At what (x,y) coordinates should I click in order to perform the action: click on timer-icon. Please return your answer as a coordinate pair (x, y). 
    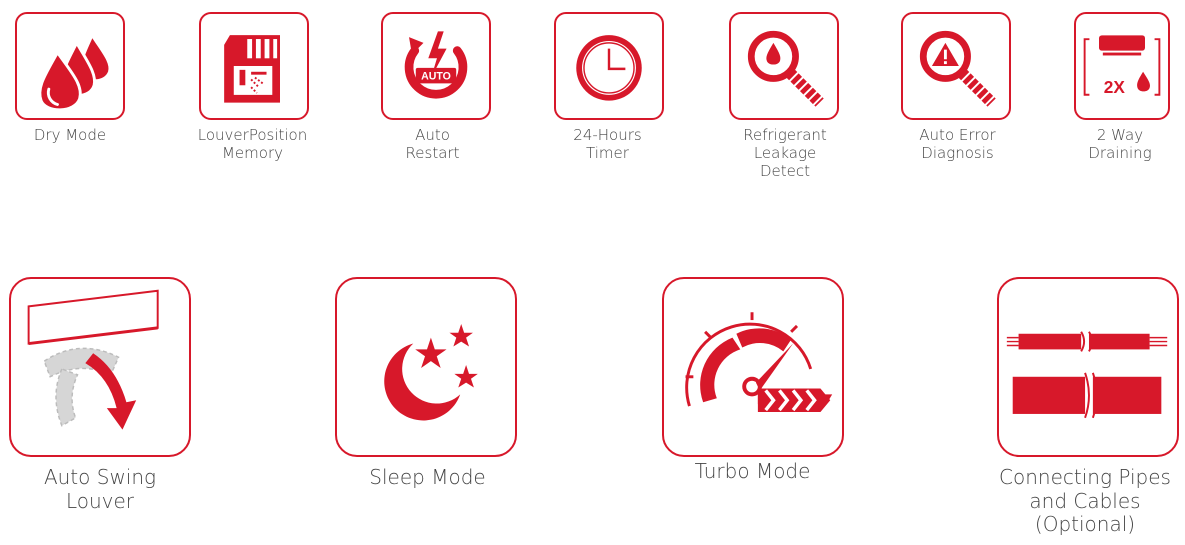
    Looking at the image, I should click on (609, 68).